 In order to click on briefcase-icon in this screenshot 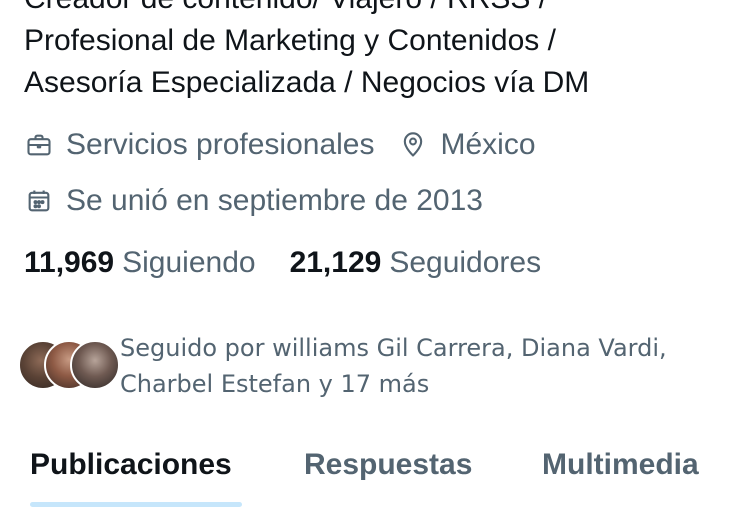, I will do `click(39, 145)`.